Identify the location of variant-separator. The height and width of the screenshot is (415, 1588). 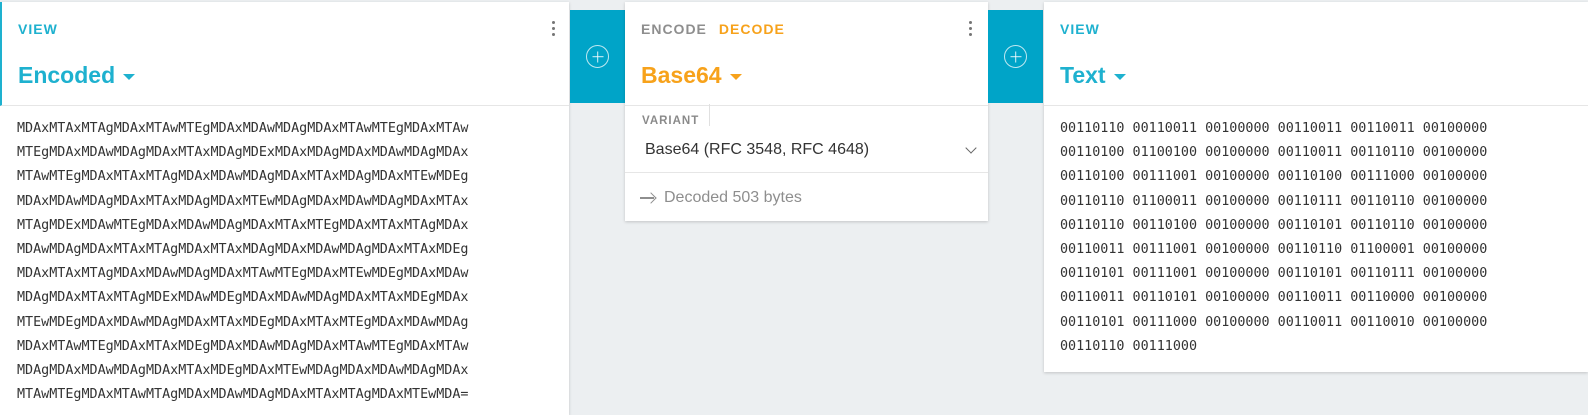
(806, 172).